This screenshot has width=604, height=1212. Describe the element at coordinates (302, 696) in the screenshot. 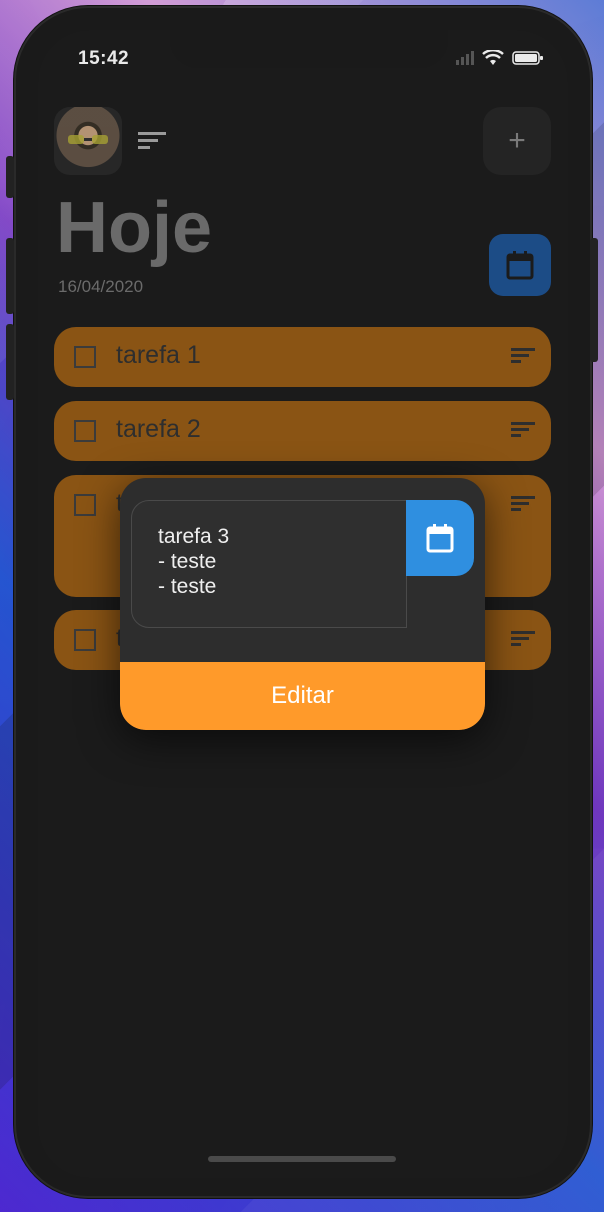

I see `edit-button: Editar` at that location.